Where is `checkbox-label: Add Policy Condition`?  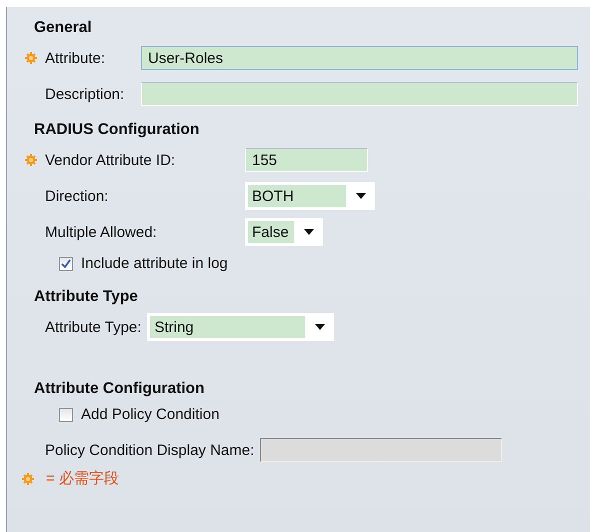
checkbox-label: Add Policy Condition is located at coordinates (150, 414).